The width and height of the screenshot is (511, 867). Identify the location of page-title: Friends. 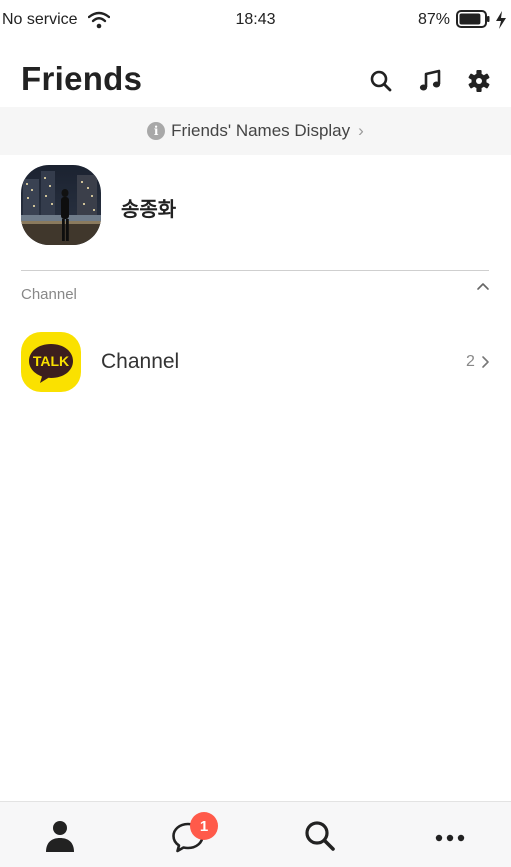
(82, 78).